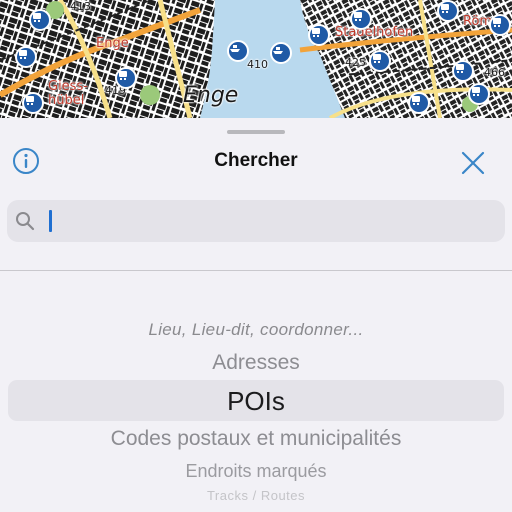 The width and height of the screenshot is (512, 512). Describe the element at coordinates (80, 6) in the screenshot. I see `map-label-altitude-413: 413` at that location.